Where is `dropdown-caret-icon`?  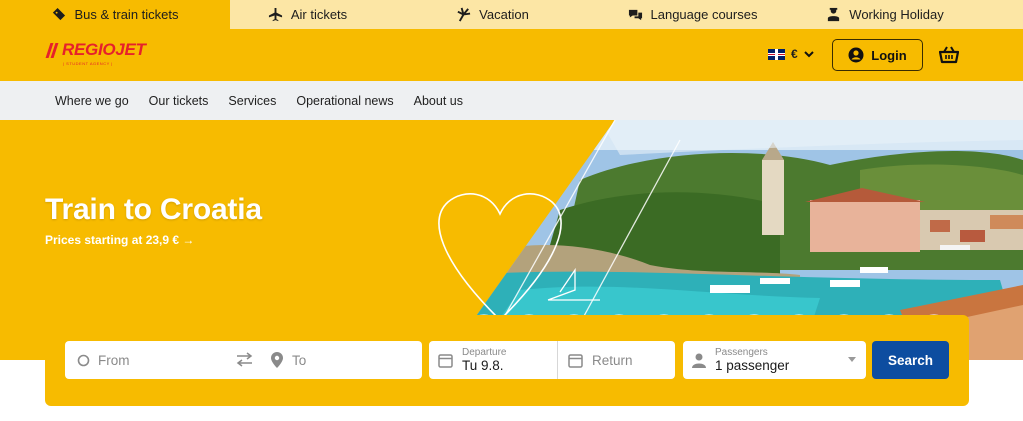
dropdown-caret-icon is located at coordinates (852, 359).